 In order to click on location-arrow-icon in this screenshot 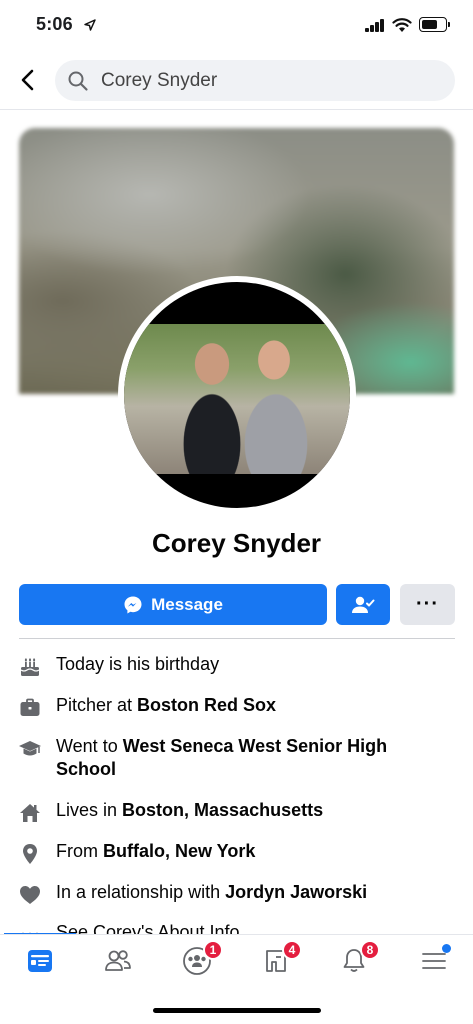, I will do `click(90, 25)`.